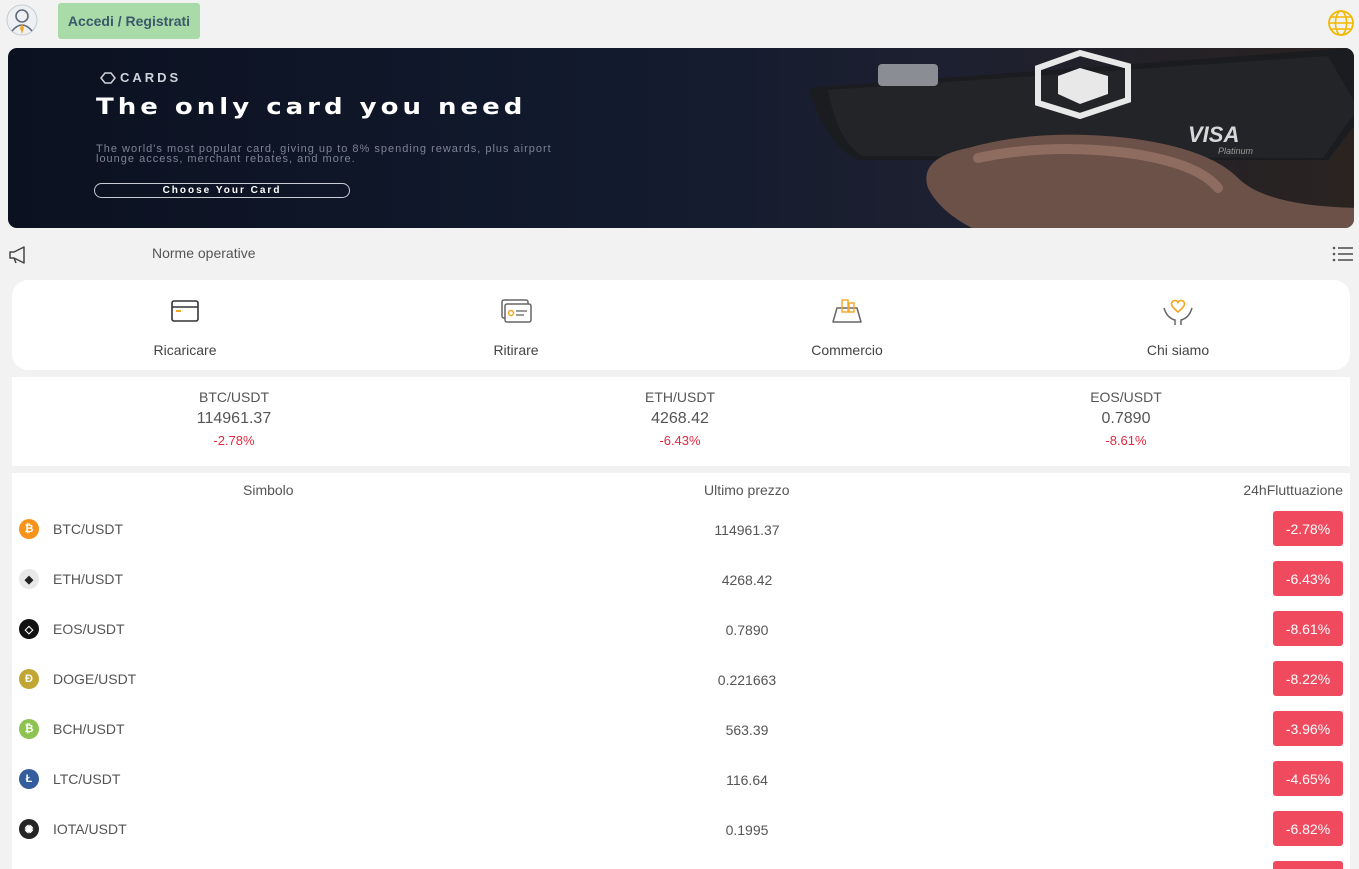 Image resolution: width=1359 pixels, height=869 pixels. I want to click on ticker-pair: BTC/USDT, so click(234, 397).